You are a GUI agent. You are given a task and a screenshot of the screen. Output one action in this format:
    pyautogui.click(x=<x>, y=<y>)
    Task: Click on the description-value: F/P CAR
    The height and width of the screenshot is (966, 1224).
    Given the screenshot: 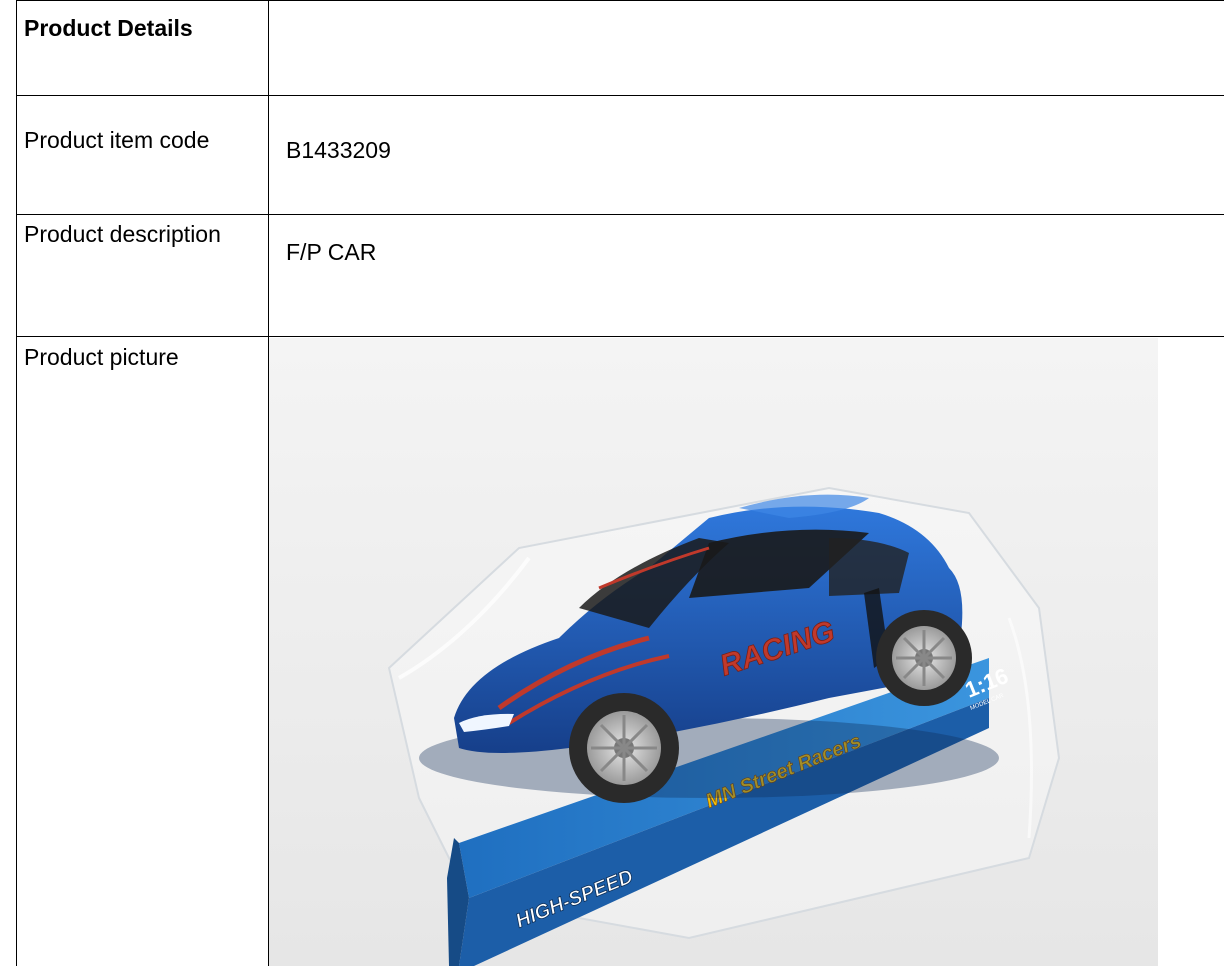 What is the action you would take?
    pyautogui.click(x=331, y=252)
    